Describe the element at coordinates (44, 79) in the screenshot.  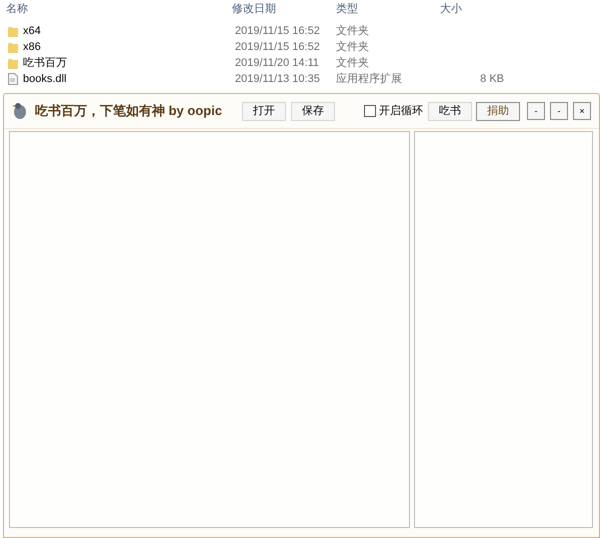
I see `file-name: books.dll` at that location.